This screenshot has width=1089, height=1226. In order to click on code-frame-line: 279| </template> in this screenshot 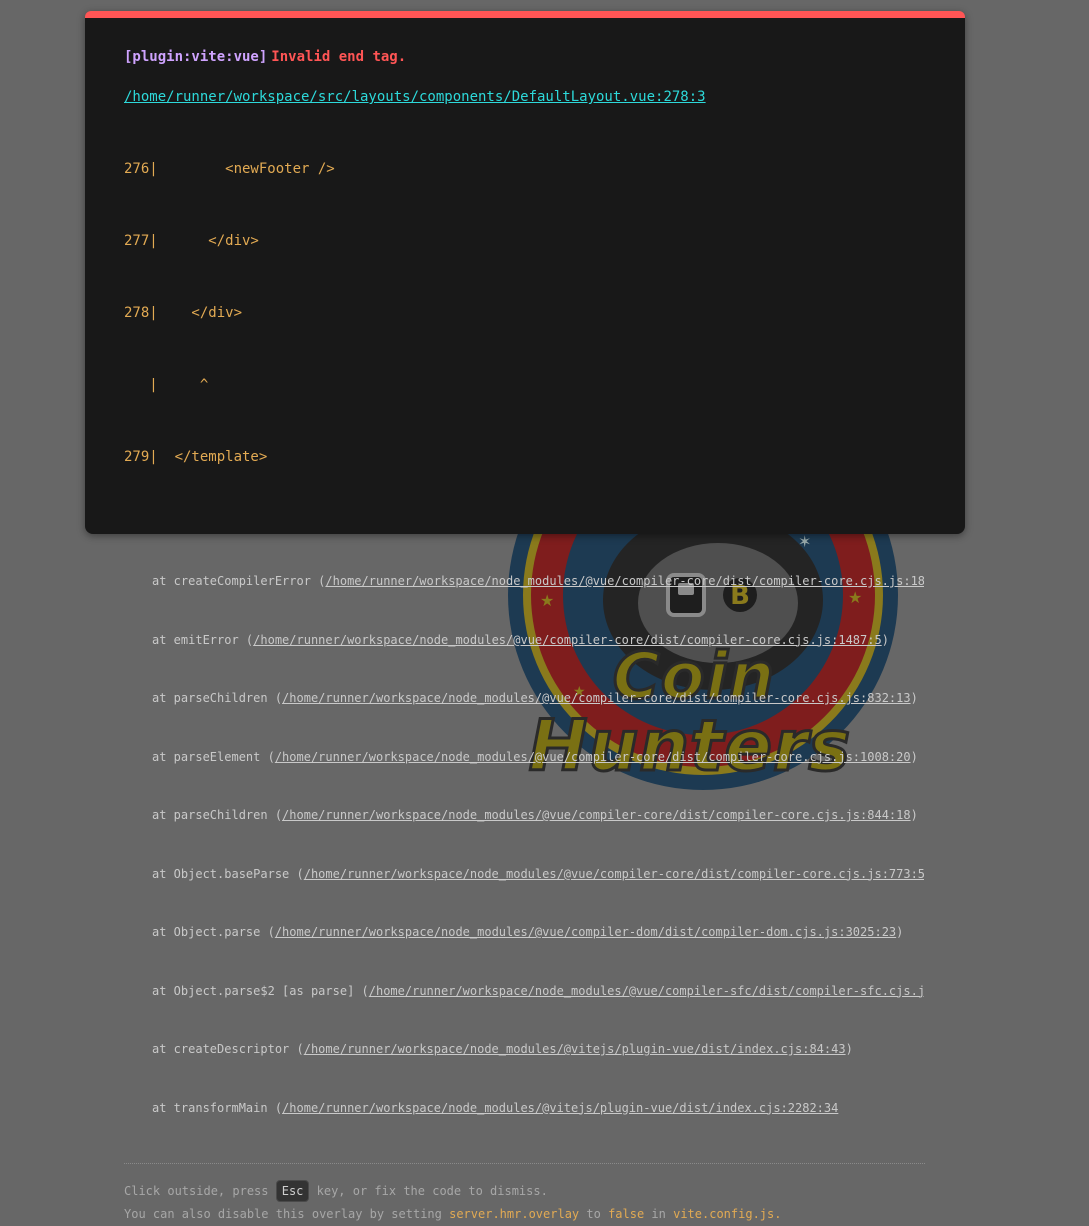, I will do `click(196, 457)`.